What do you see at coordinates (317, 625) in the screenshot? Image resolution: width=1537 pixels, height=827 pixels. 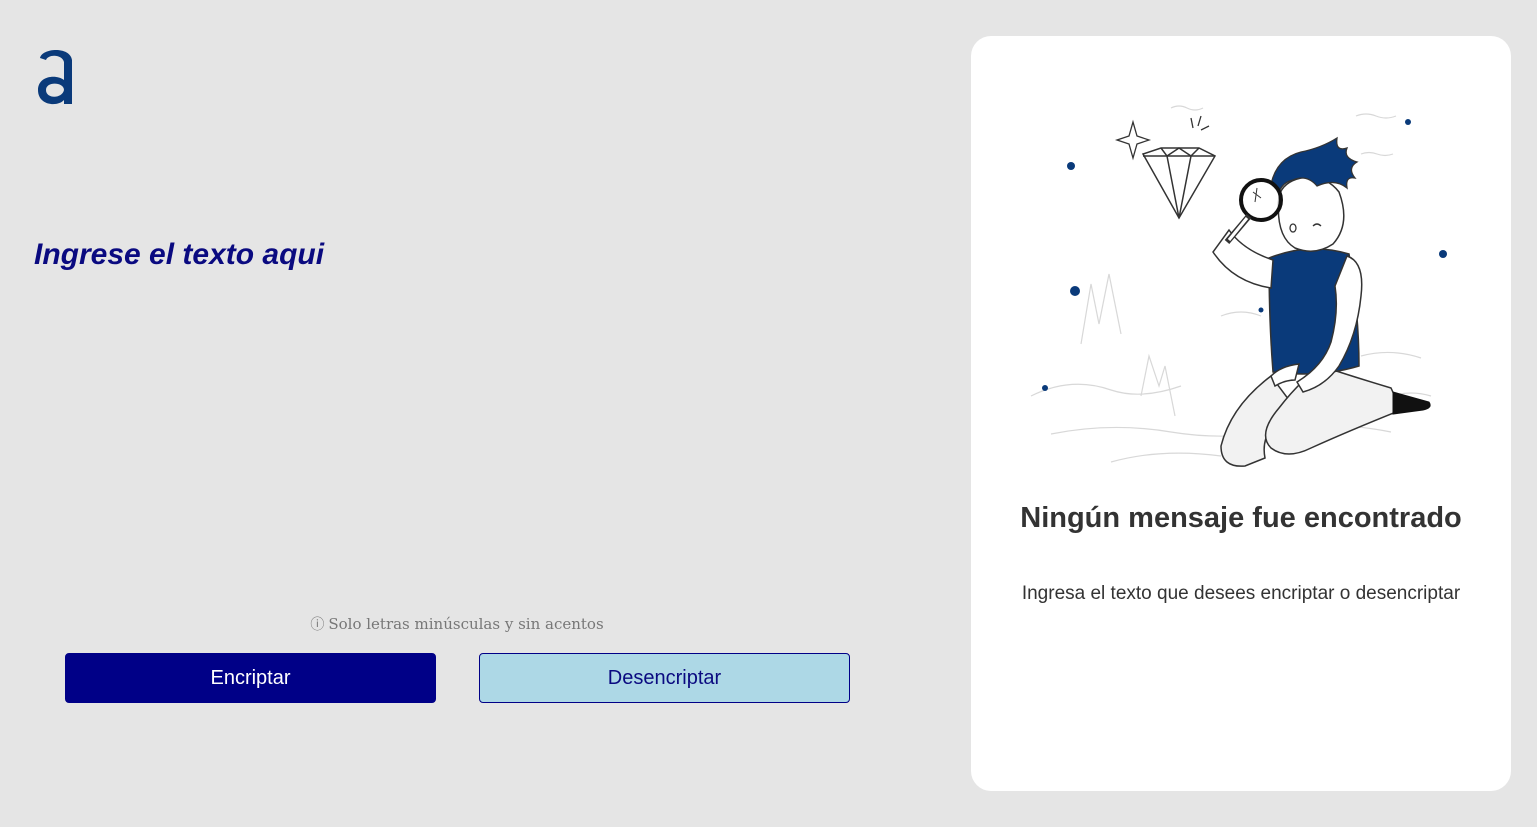 I see `info-icon: ⓘ` at bounding box center [317, 625].